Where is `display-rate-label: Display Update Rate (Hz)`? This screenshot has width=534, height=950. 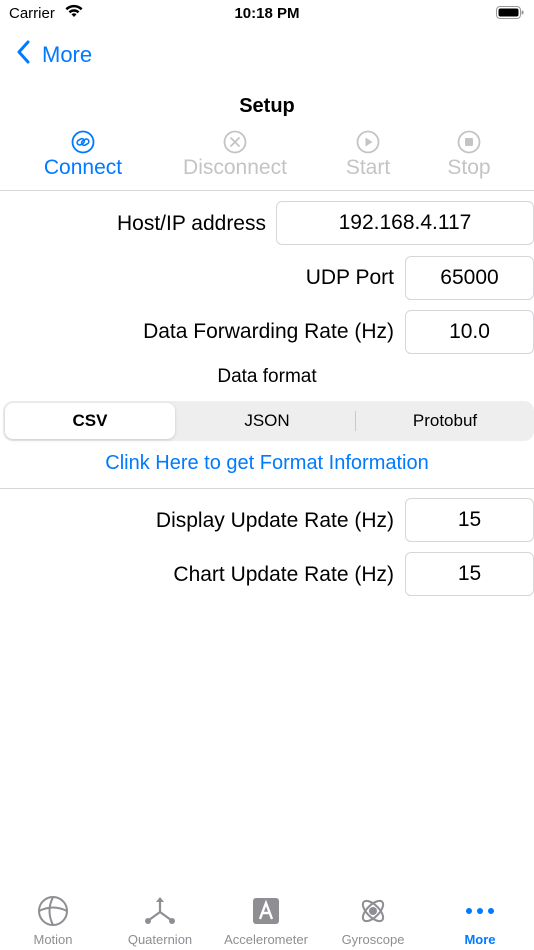
display-rate-label: Display Update Rate (Hz) is located at coordinates (274, 520).